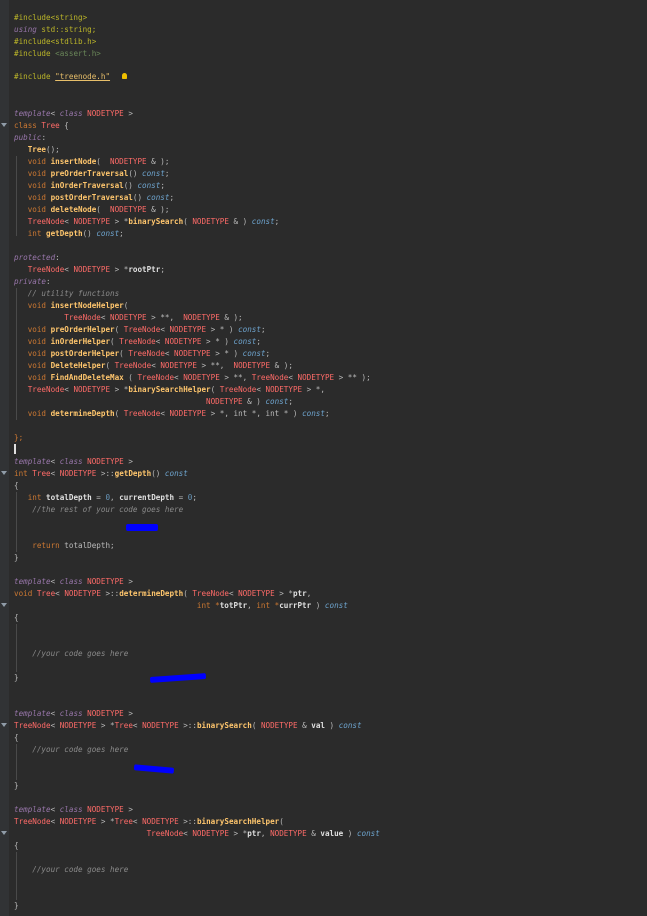  I want to click on code-line: int totalDepth = 0, currentDepth = 0;, so click(105, 498).